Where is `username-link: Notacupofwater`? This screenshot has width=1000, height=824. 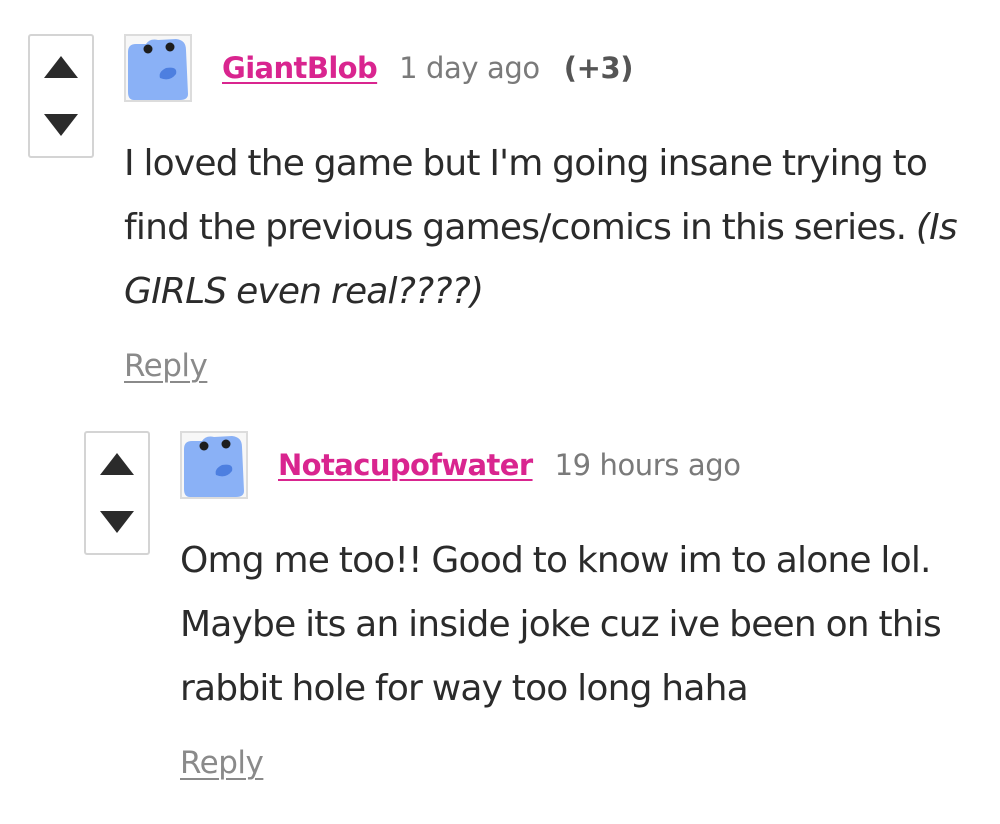
username-link: Notacupofwater is located at coordinates (405, 465).